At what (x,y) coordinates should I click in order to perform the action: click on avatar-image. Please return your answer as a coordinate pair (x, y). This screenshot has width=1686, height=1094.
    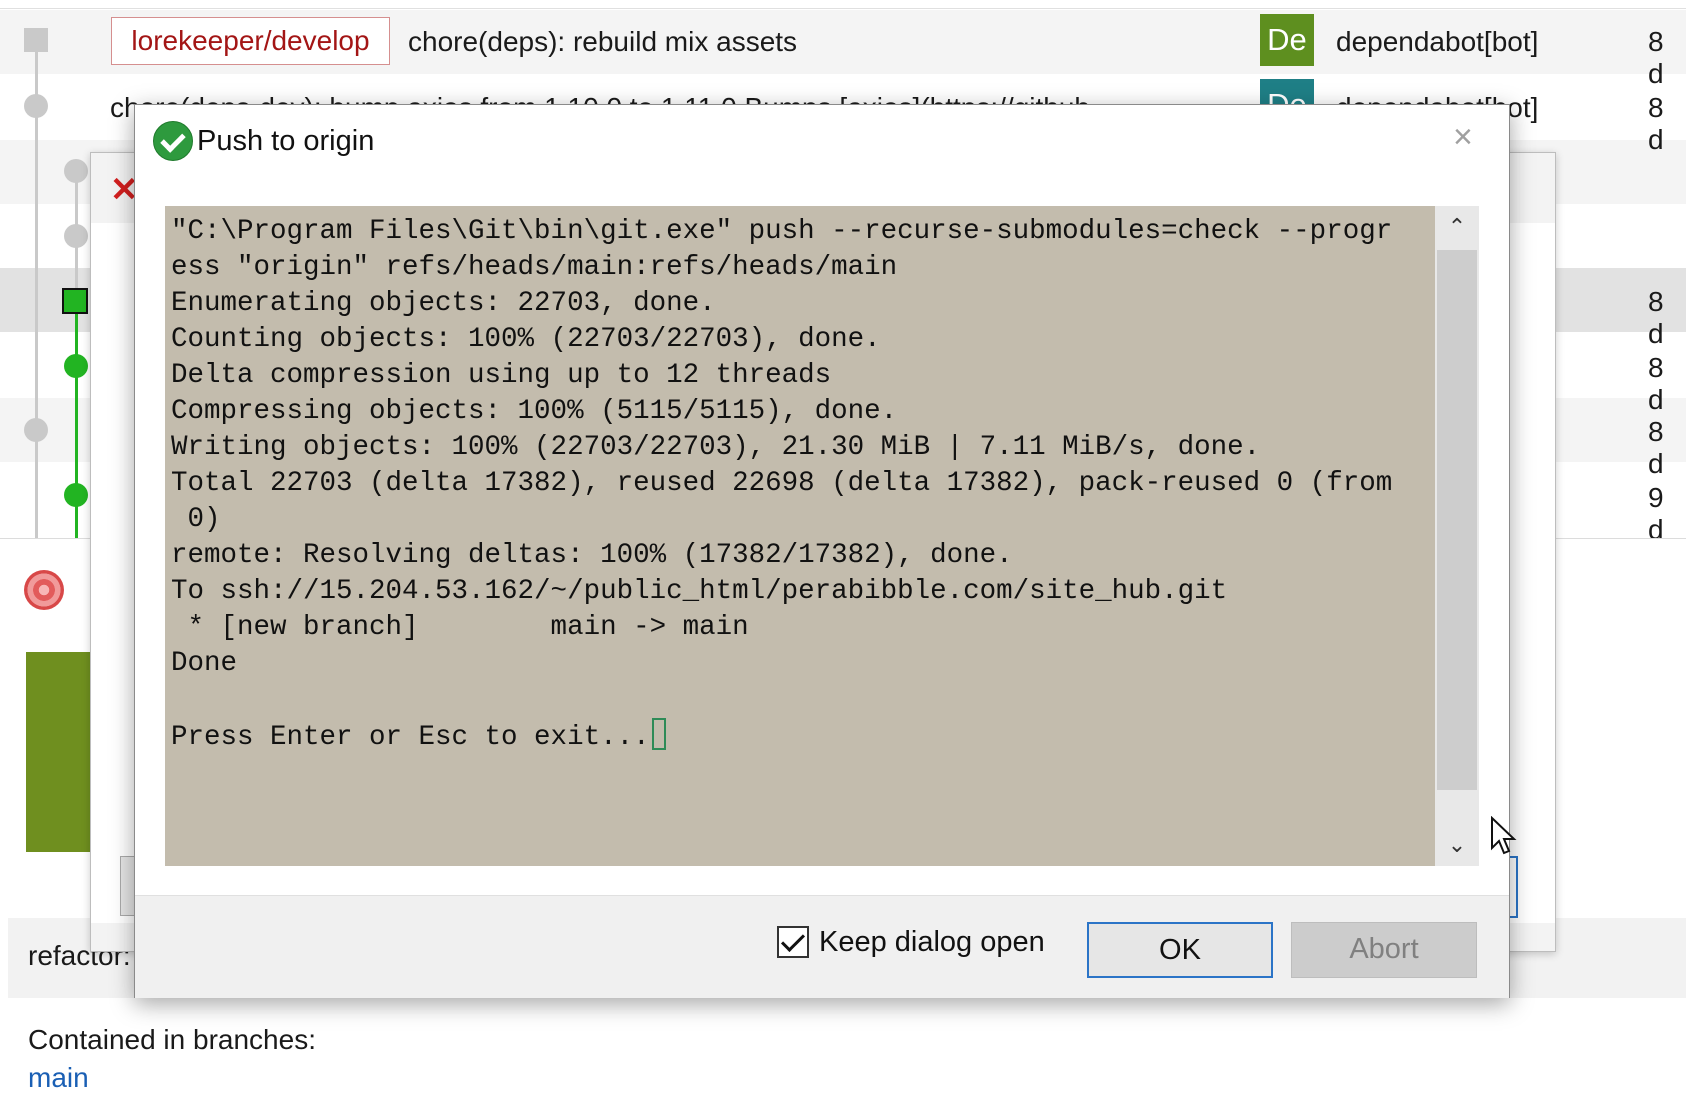
    Looking at the image, I should click on (59, 752).